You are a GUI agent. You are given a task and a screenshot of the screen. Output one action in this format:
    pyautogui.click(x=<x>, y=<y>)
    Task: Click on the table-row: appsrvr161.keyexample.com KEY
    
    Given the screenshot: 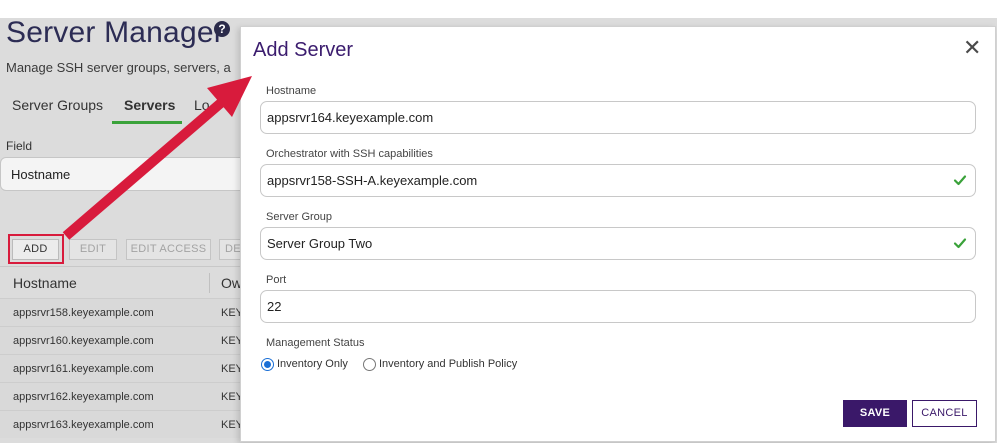 What is the action you would take?
    pyautogui.click(x=130, y=368)
    